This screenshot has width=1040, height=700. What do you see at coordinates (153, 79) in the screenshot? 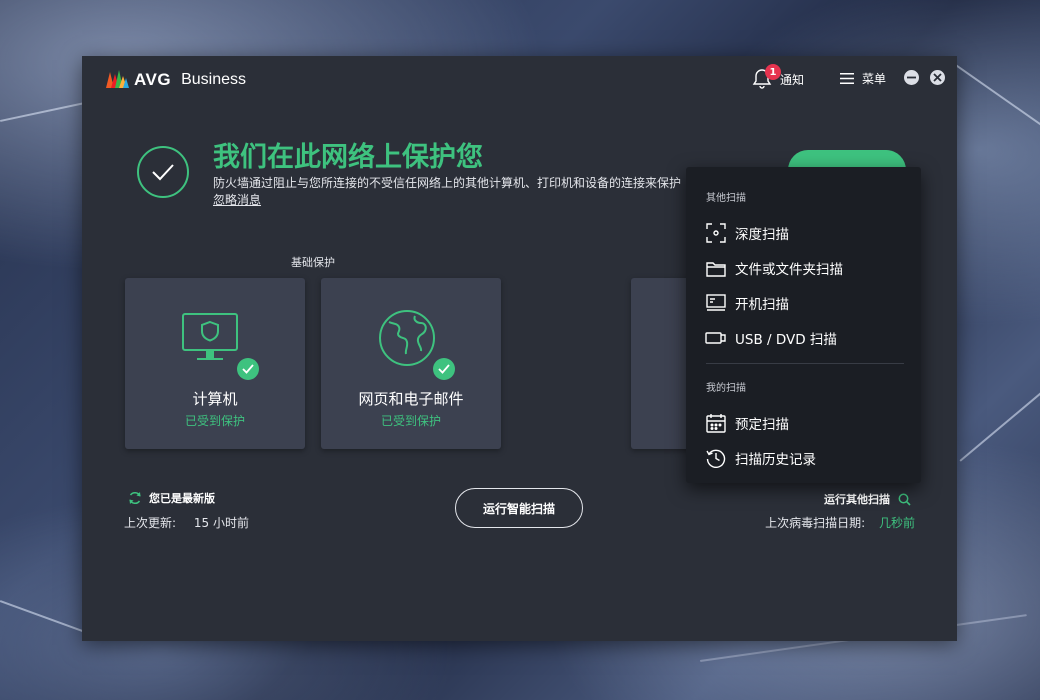
I see `brand-name: AVG` at bounding box center [153, 79].